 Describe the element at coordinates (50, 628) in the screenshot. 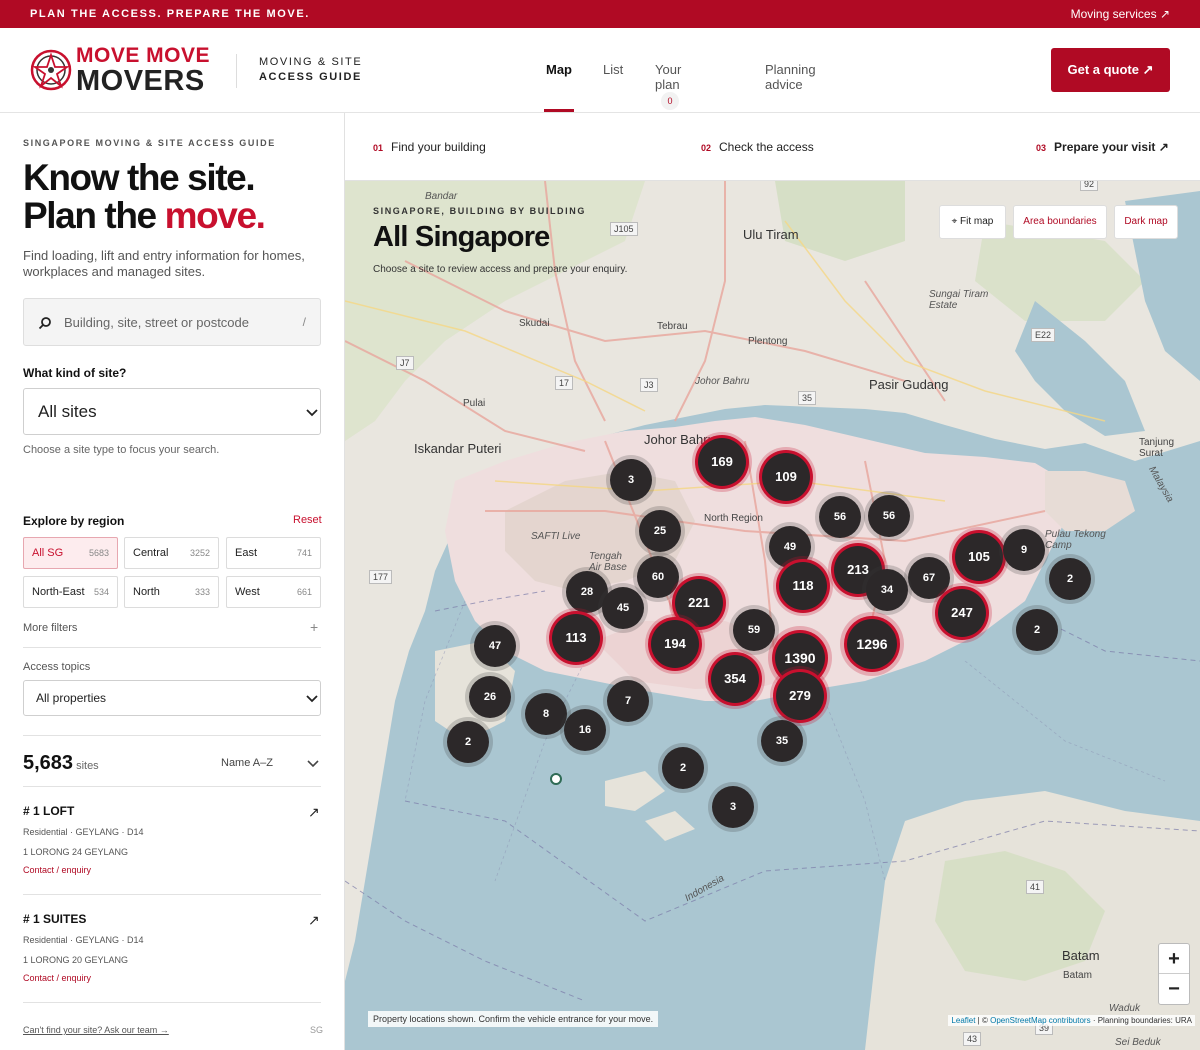

I see `more-filters-toggle: More filters` at that location.